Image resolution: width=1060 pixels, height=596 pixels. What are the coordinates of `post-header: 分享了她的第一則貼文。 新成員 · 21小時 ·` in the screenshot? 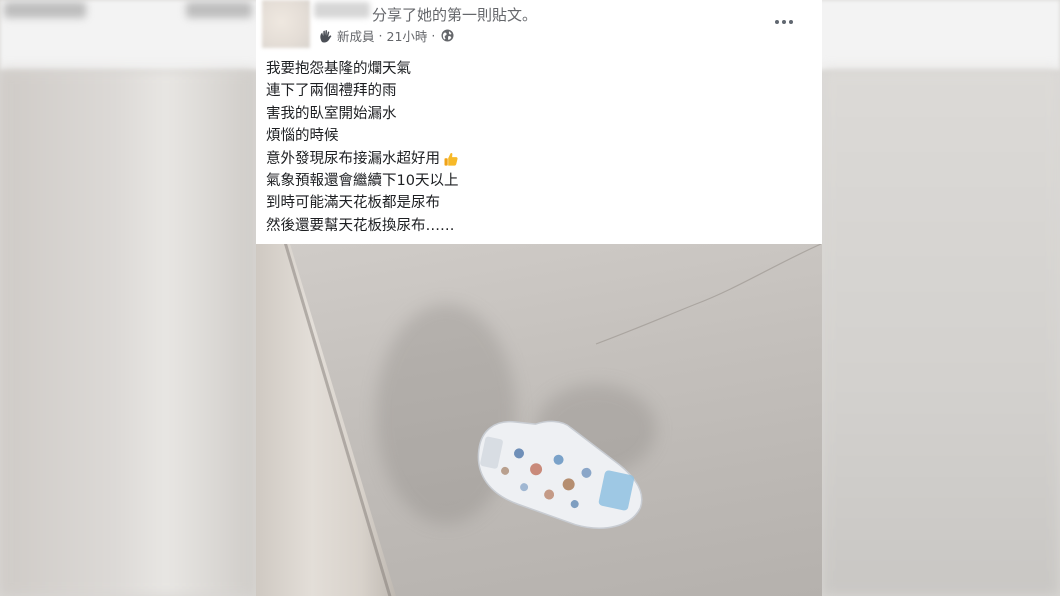 It's located at (539, 26).